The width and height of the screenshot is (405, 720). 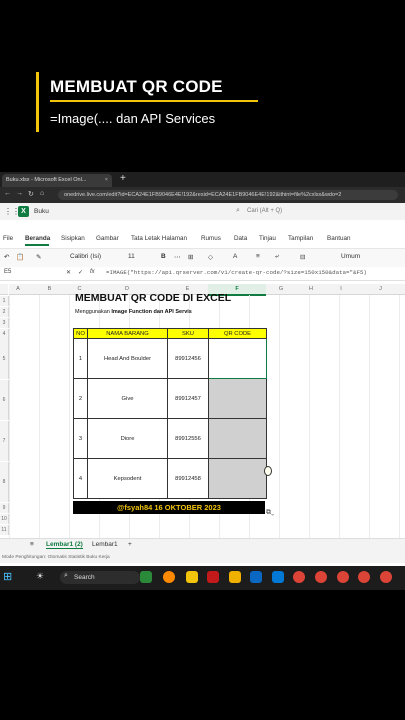 What do you see at coordinates (350, 256) in the screenshot?
I see `number-format-select: Umum` at bounding box center [350, 256].